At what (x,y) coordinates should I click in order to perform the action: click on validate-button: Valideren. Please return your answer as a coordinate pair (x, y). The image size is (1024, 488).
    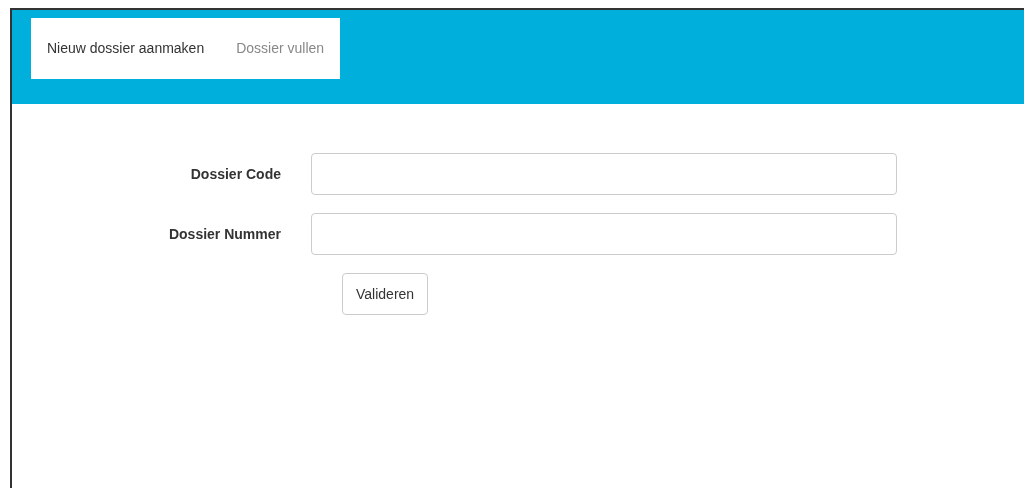
    Looking at the image, I should click on (385, 294).